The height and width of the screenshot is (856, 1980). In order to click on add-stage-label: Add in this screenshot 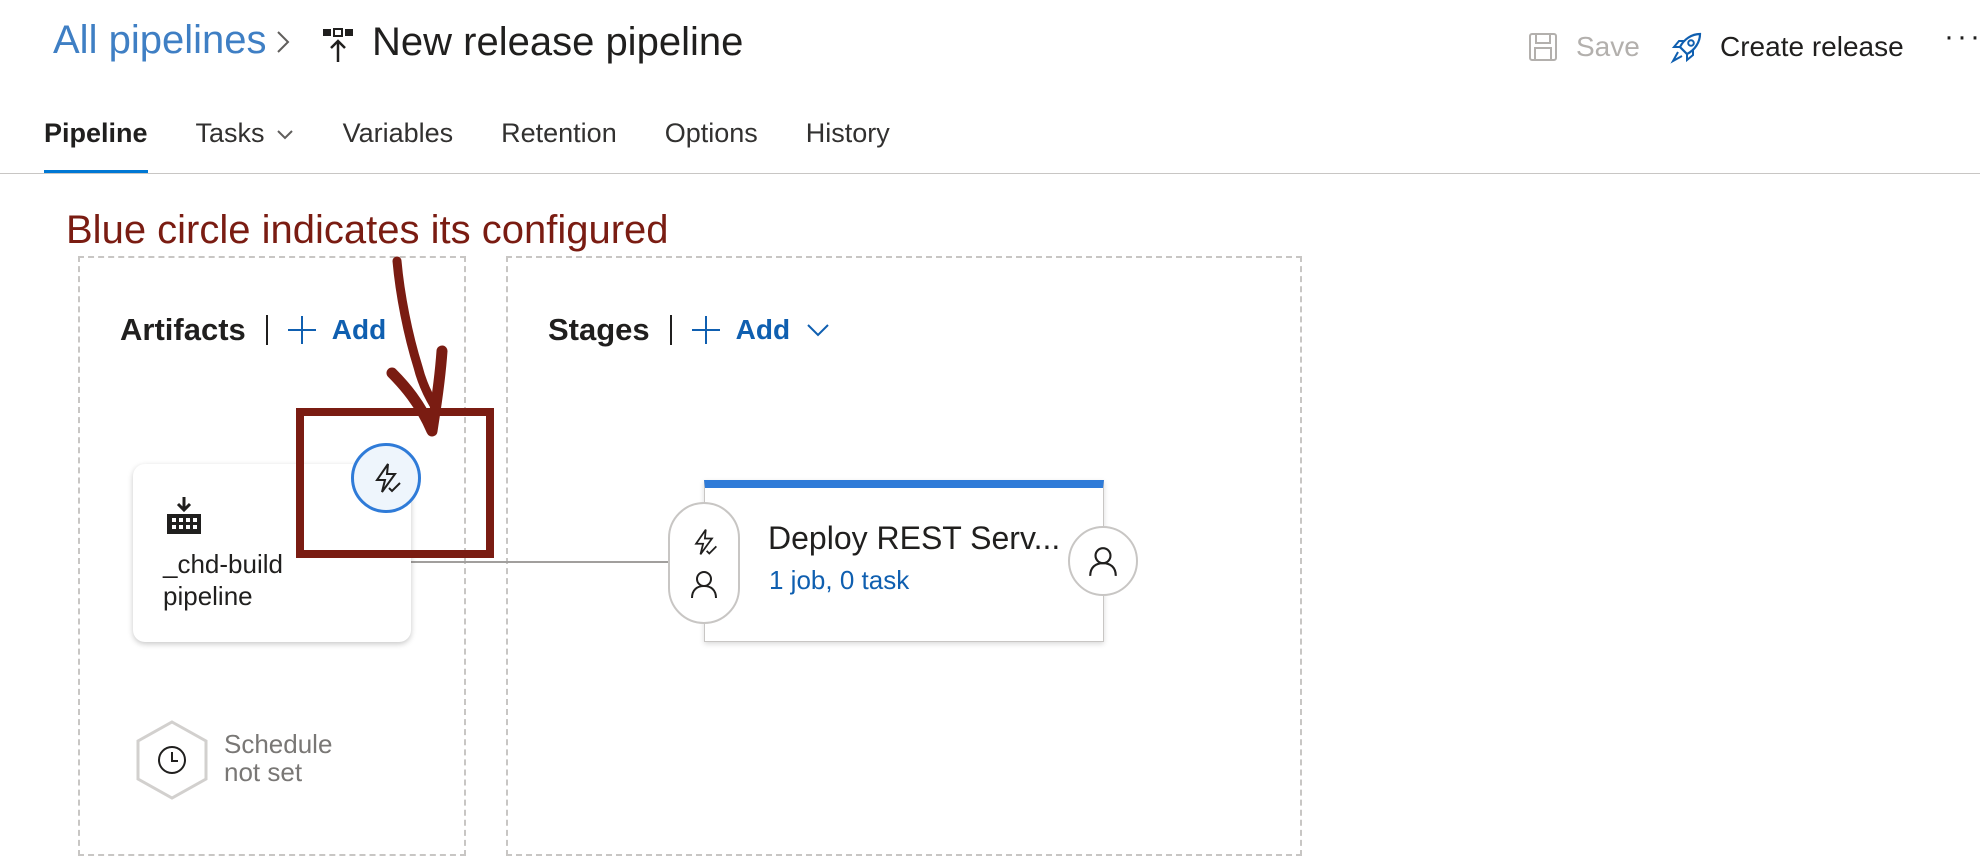, I will do `click(763, 329)`.